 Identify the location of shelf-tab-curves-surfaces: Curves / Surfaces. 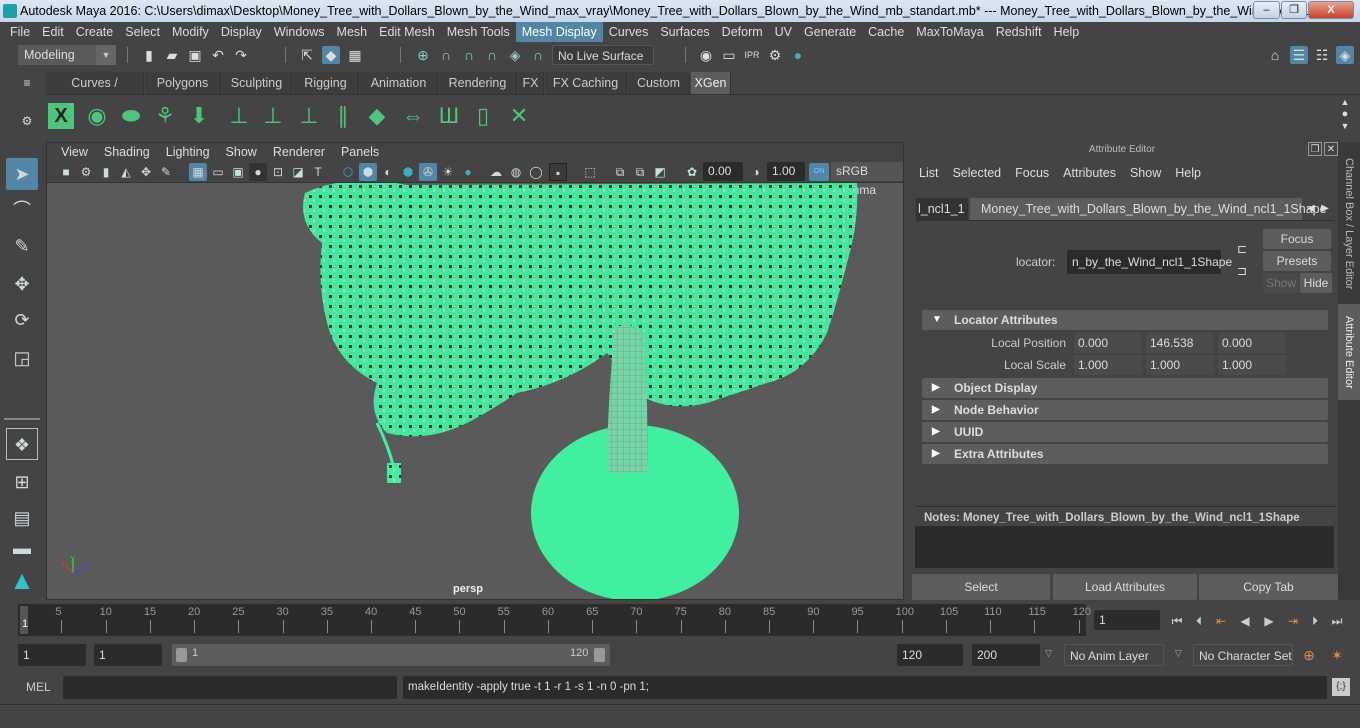
(95, 92).